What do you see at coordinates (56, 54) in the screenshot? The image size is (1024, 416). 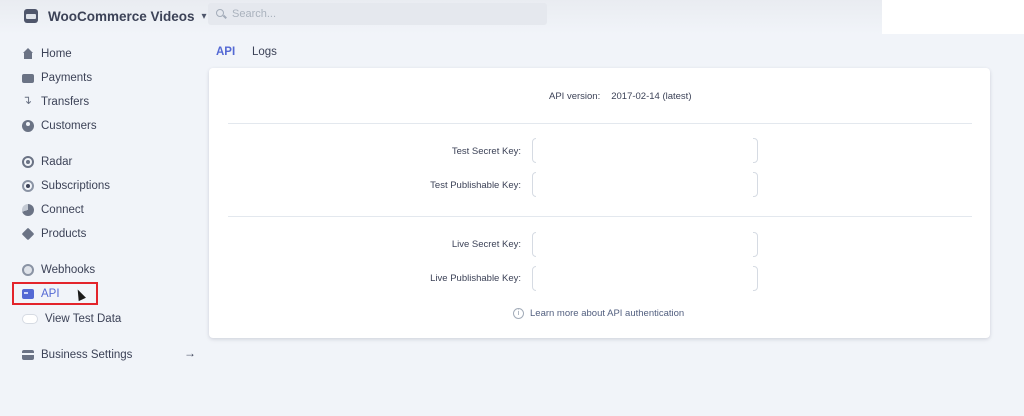 I see `sidebar-item-label: Home` at bounding box center [56, 54].